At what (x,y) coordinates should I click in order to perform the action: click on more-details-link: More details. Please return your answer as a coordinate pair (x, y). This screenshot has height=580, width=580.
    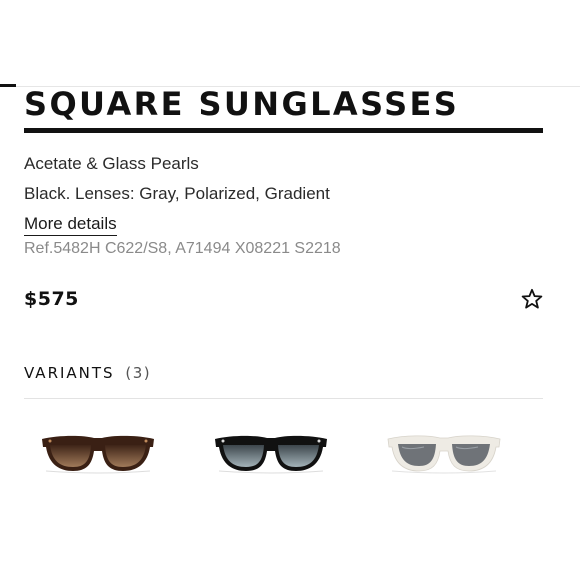
    Looking at the image, I should click on (70, 224).